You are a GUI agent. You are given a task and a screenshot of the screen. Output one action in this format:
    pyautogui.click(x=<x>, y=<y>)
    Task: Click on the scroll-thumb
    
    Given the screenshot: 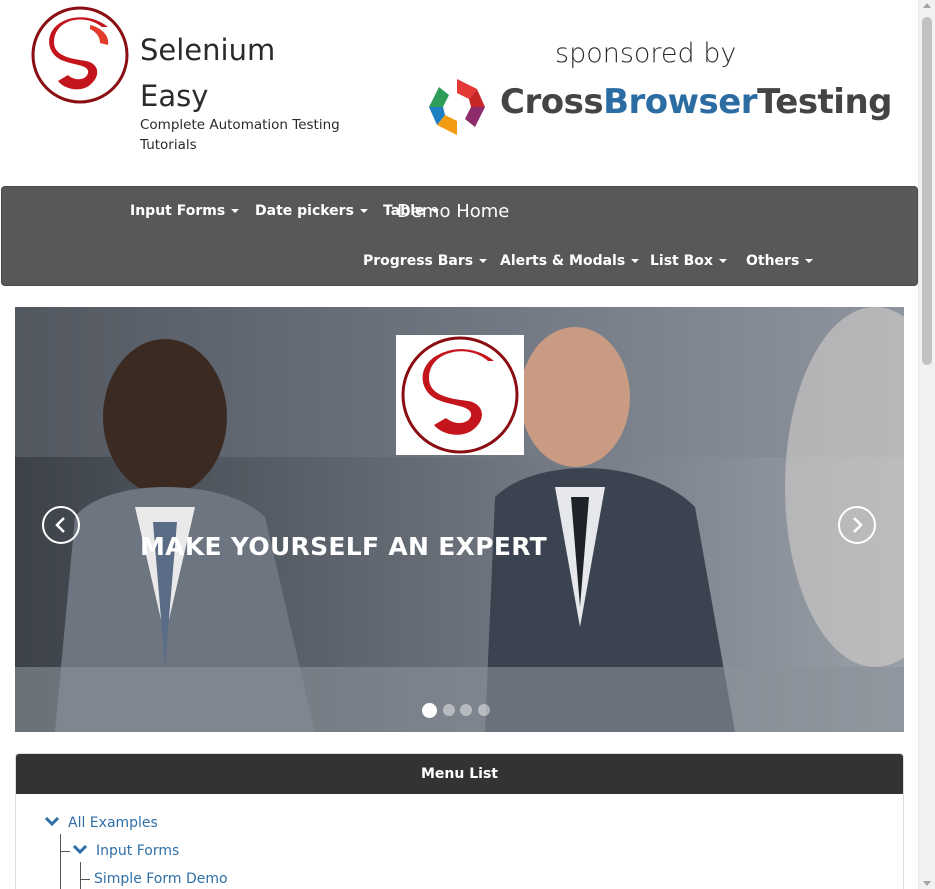 What is the action you would take?
    pyautogui.click(x=927, y=191)
    